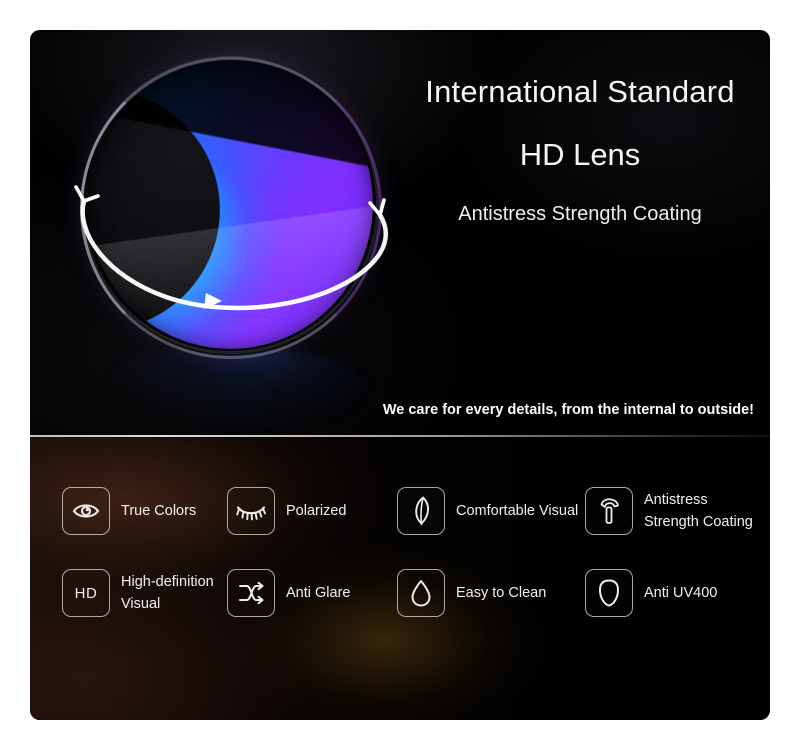  I want to click on feature-label: Comfortable Visual, so click(517, 510).